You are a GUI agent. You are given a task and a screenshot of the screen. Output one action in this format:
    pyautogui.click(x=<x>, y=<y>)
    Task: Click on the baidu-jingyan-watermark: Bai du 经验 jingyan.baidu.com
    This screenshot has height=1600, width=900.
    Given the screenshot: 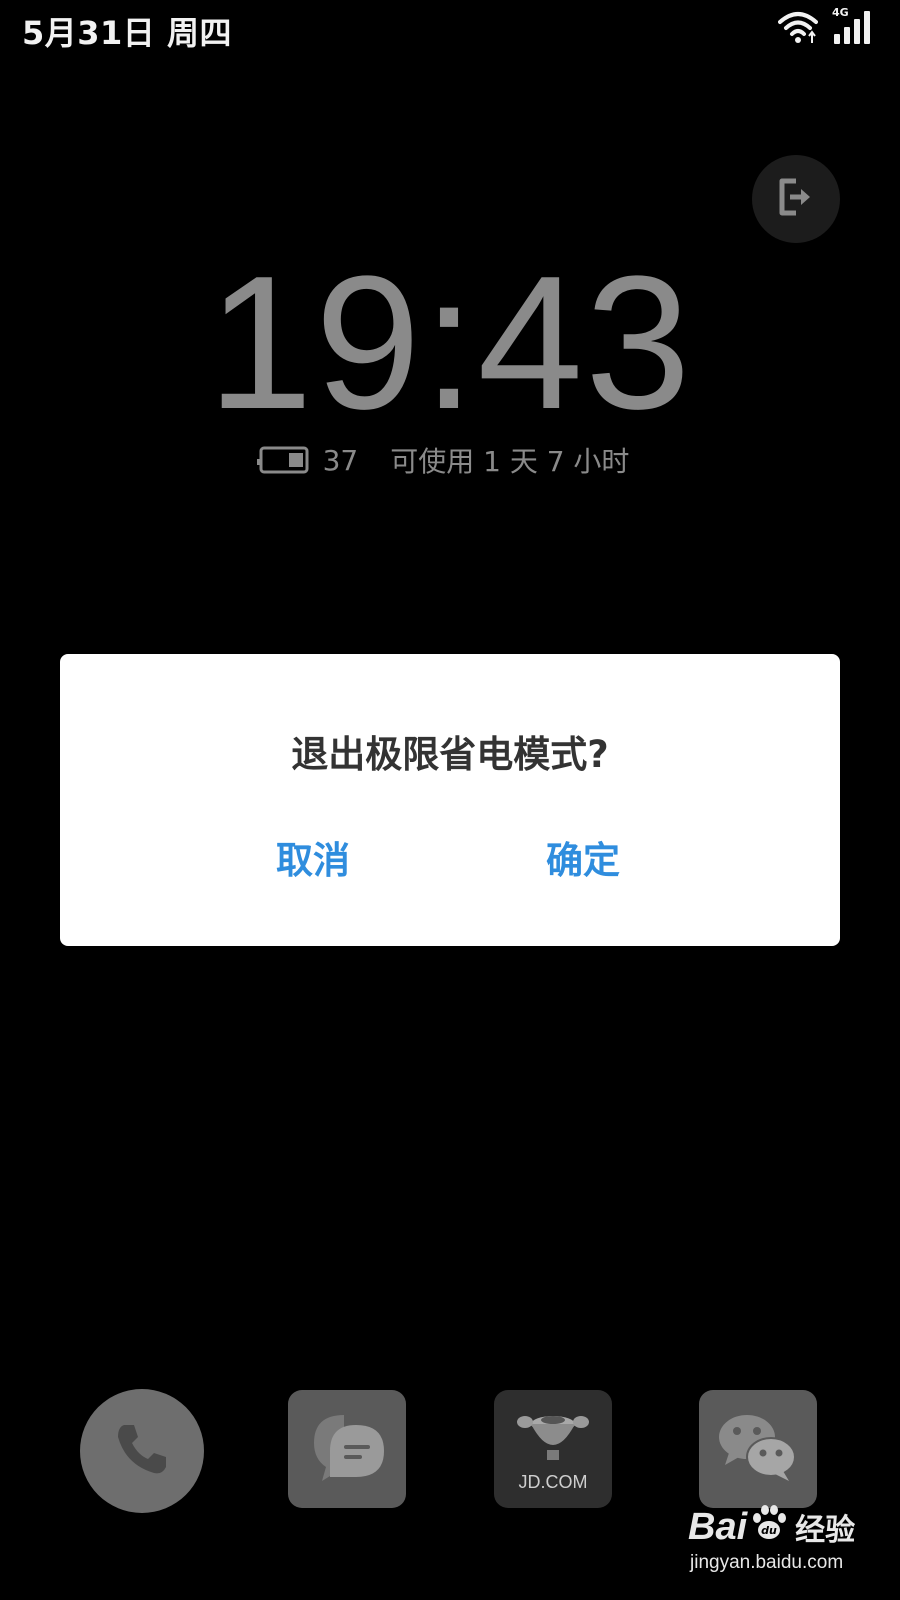 What is the action you would take?
    pyautogui.click(x=788, y=1538)
    